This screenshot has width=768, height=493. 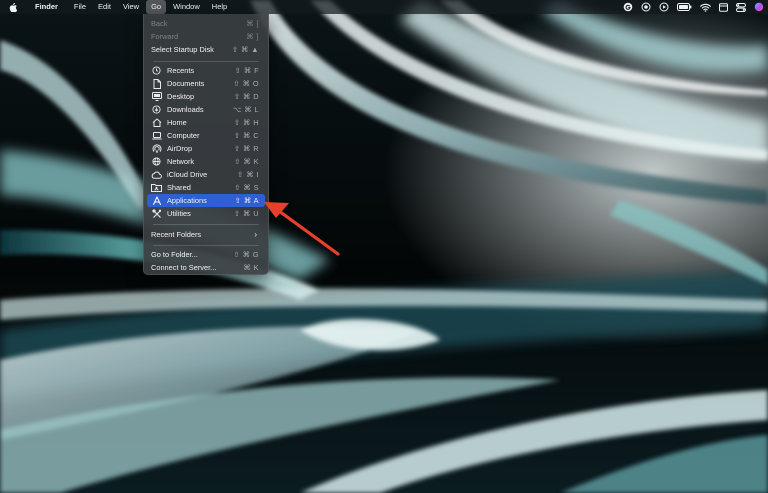 I want to click on menu-item-label: Desktop, so click(x=181, y=96).